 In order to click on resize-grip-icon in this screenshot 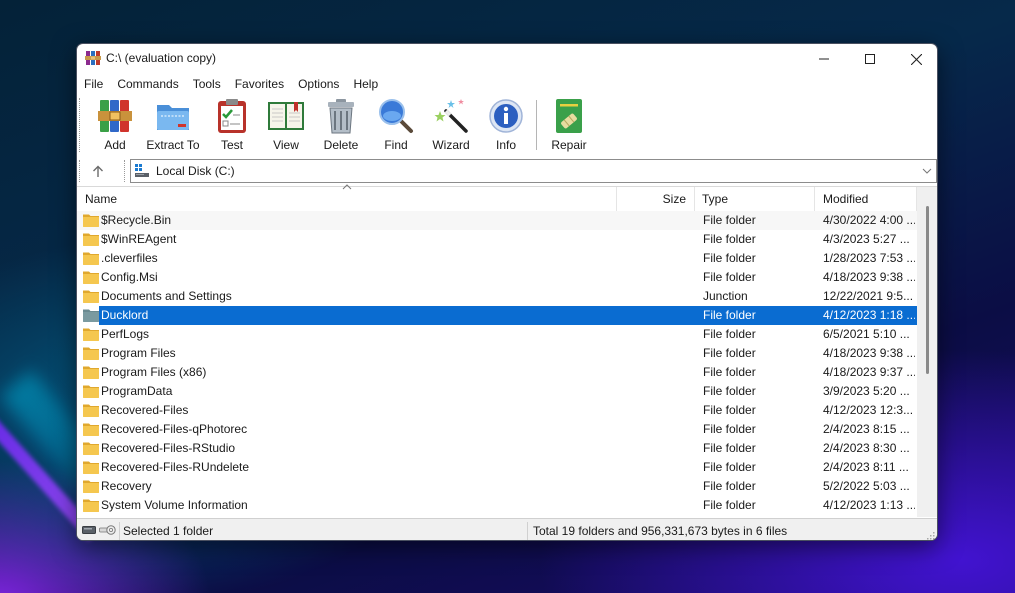, I will do `click(930, 535)`.